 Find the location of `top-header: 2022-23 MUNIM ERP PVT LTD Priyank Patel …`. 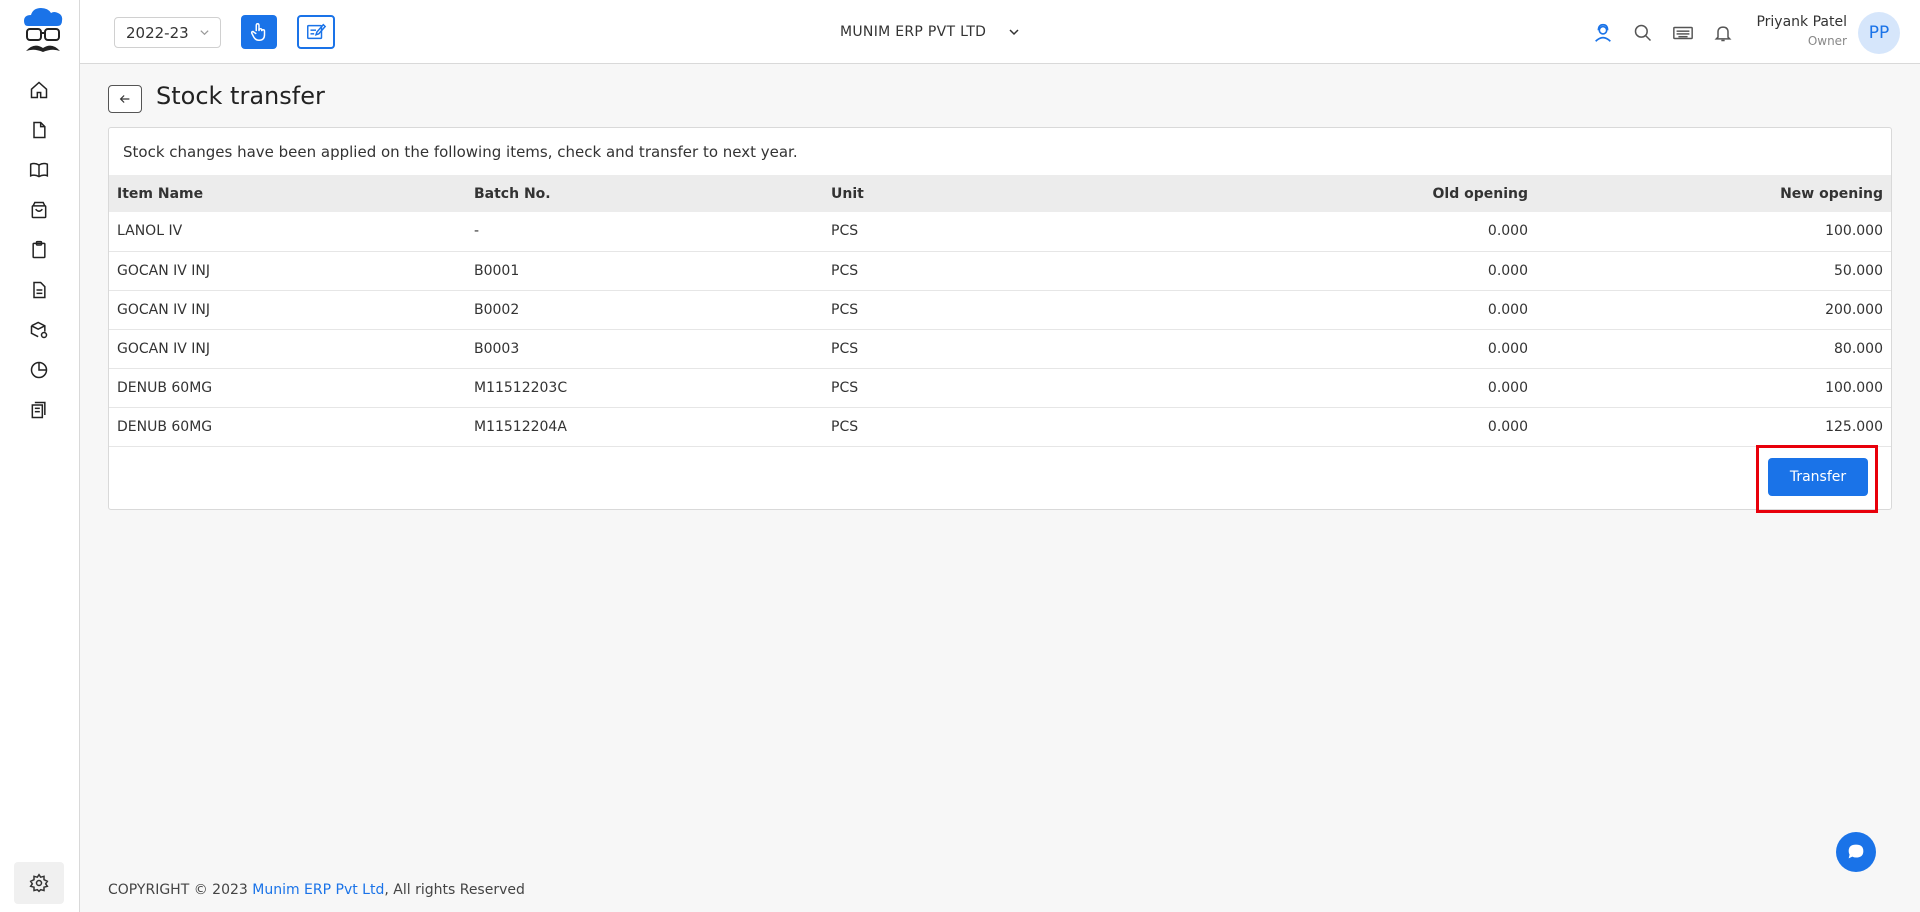

top-header: 2022-23 MUNIM ERP PVT LTD Priyank Patel … is located at coordinates (1000, 32).